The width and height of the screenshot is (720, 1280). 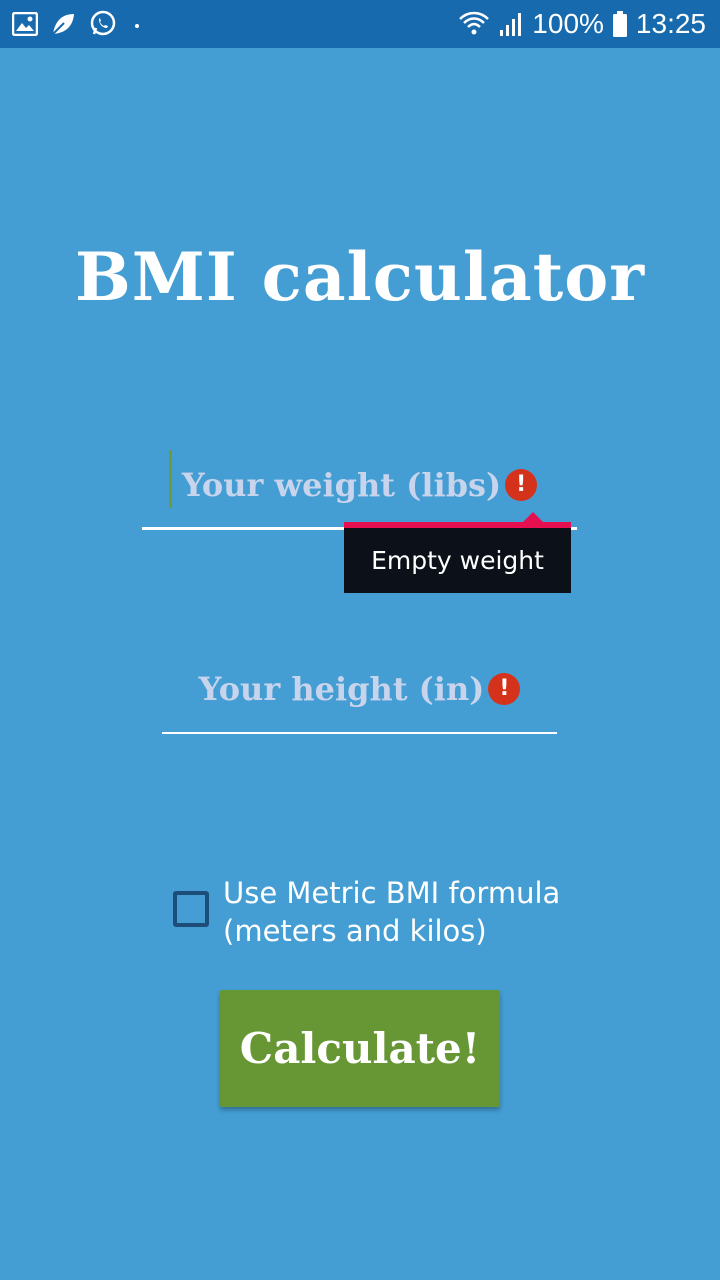 I want to click on calculate-button-label: Calculate!, so click(x=360, y=1048).